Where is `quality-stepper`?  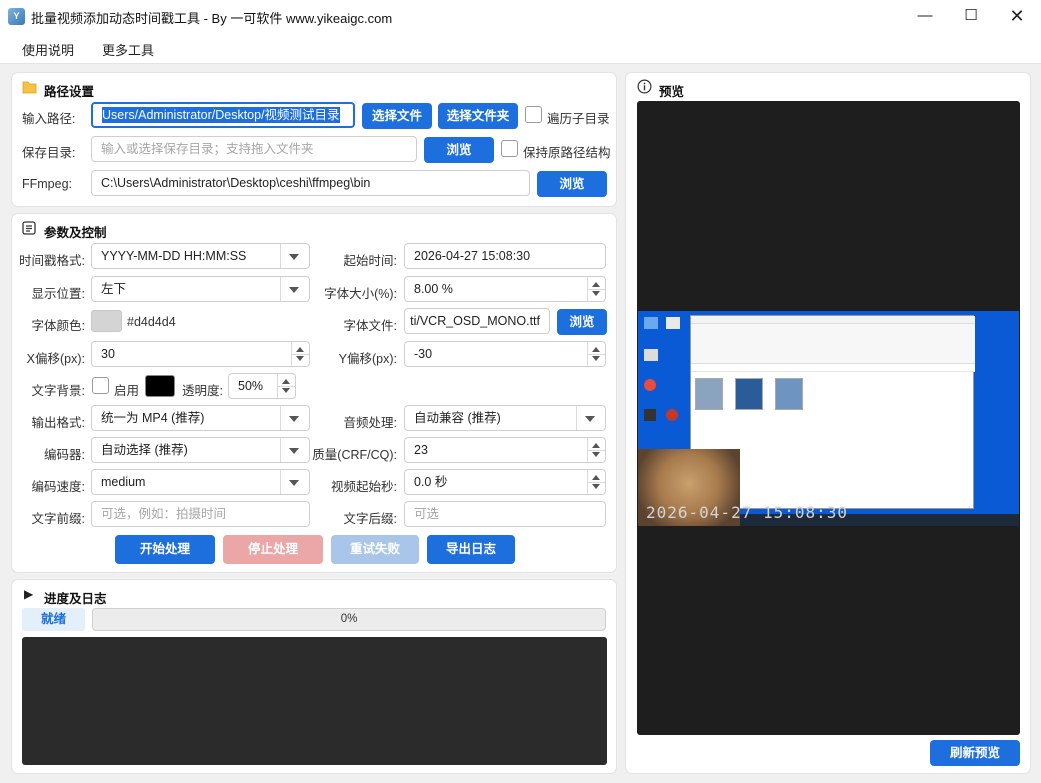
quality-stepper is located at coordinates (596, 450).